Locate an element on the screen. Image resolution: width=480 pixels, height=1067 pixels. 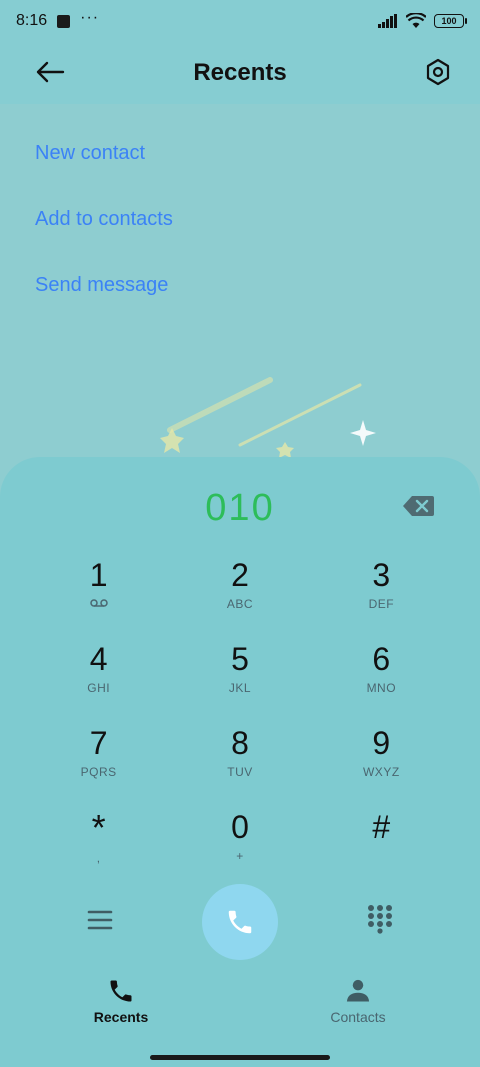
person-icon is located at coordinates (358, 990).